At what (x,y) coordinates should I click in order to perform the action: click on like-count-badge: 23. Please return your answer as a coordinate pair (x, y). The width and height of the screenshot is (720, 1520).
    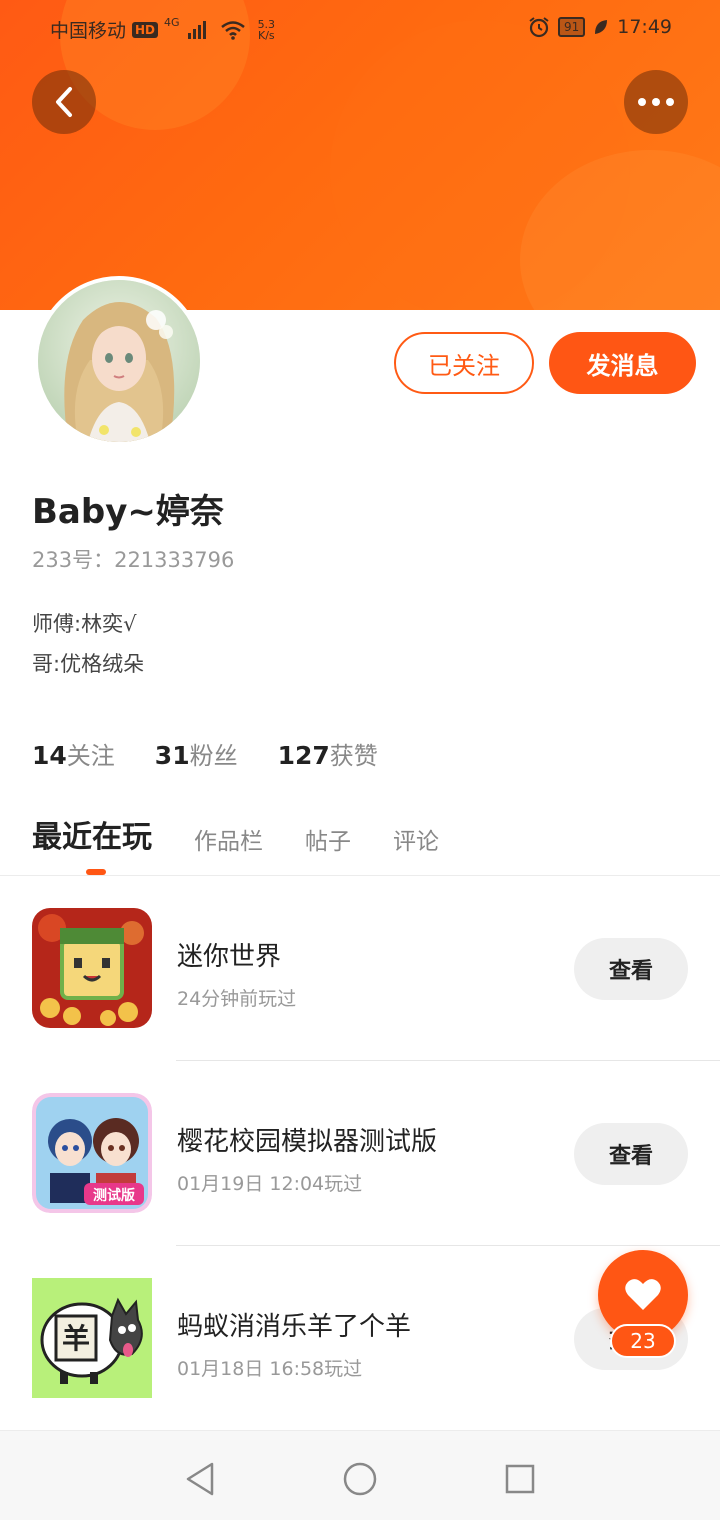
    Looking at the image, I should click on (643, 1341).